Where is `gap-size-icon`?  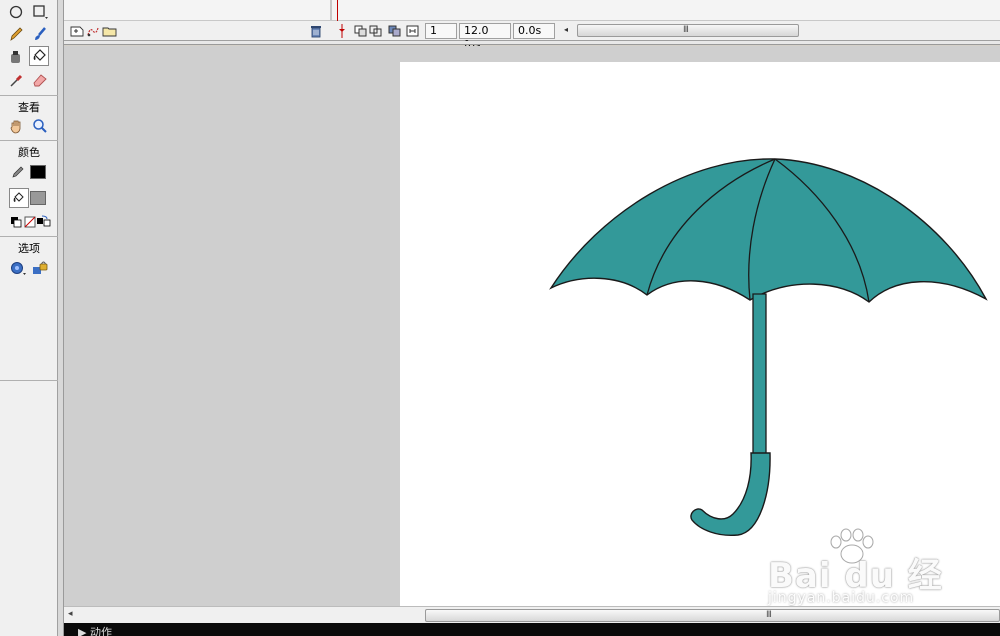 gap-size-icon is located at coordinates (18, 268).